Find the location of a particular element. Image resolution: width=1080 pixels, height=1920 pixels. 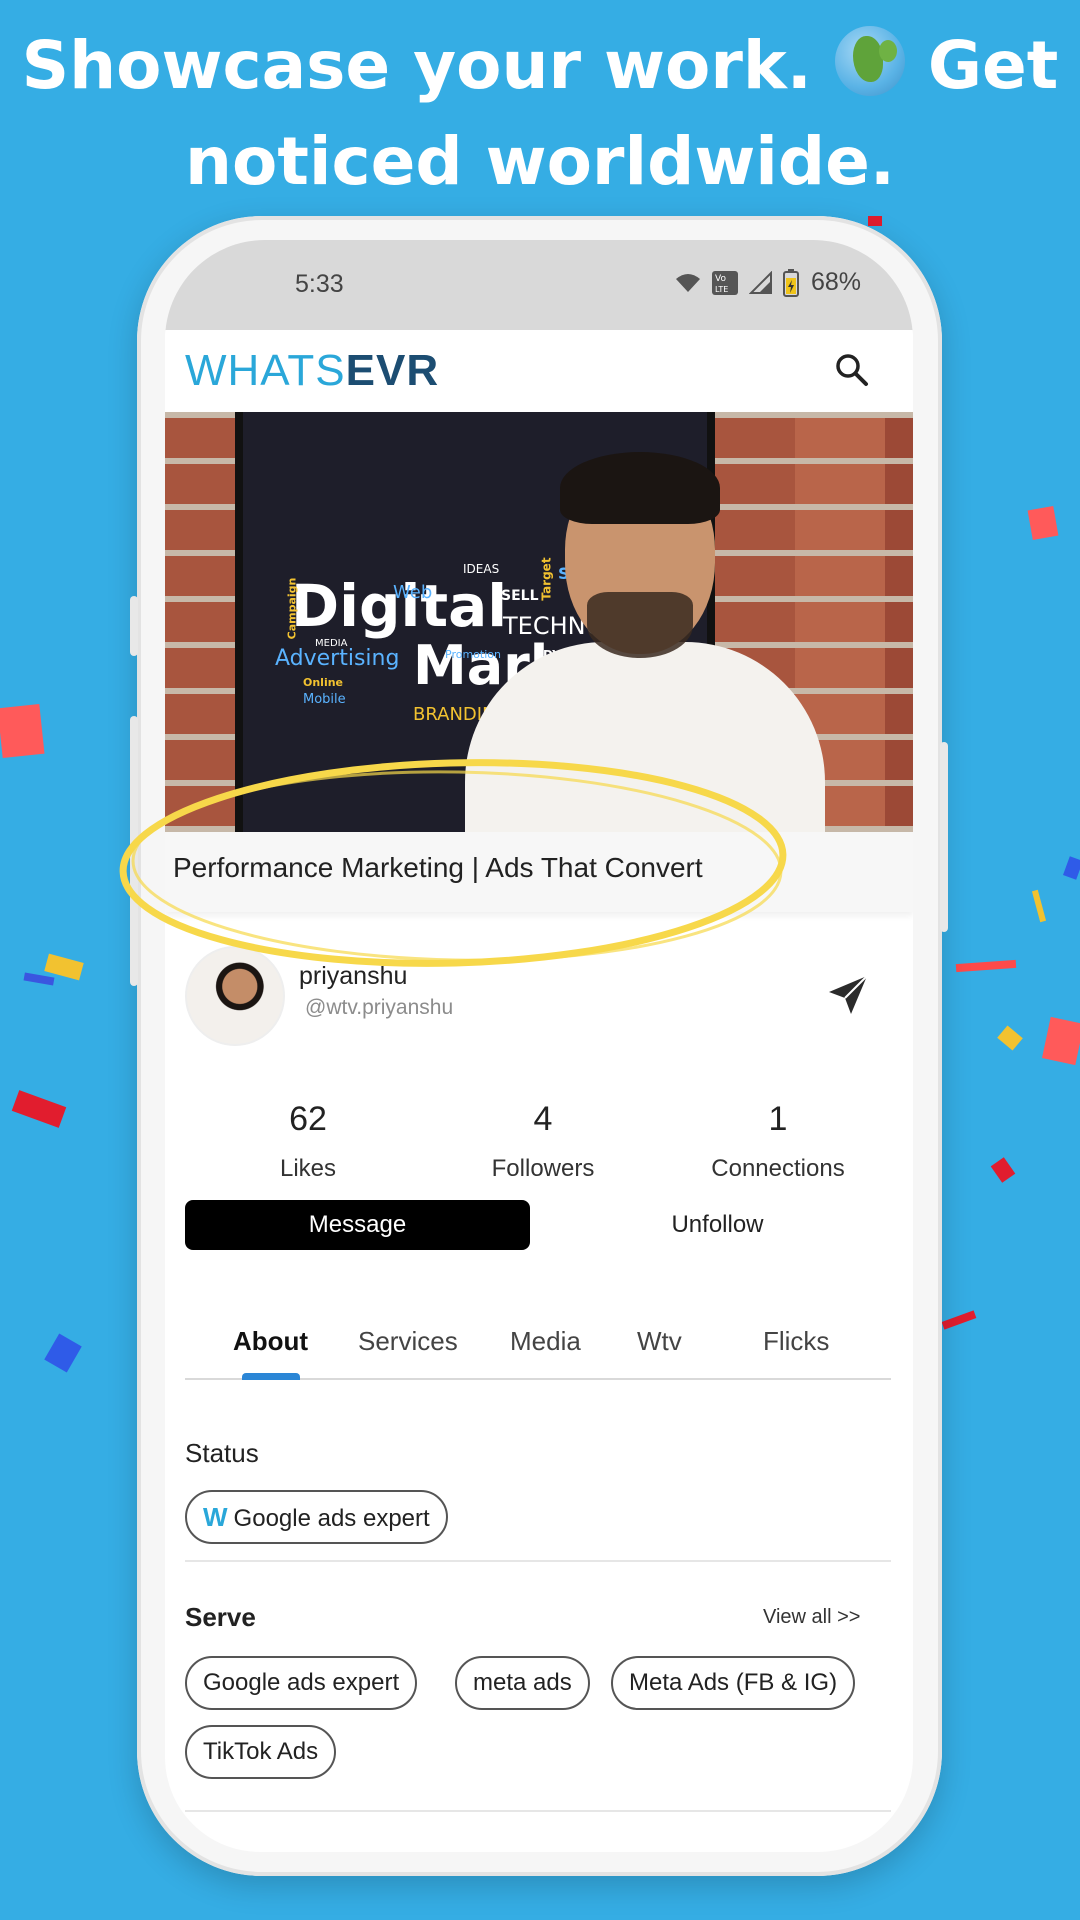

whatsevr-logo: WHATSEVR is located at coordinates (312, 371).